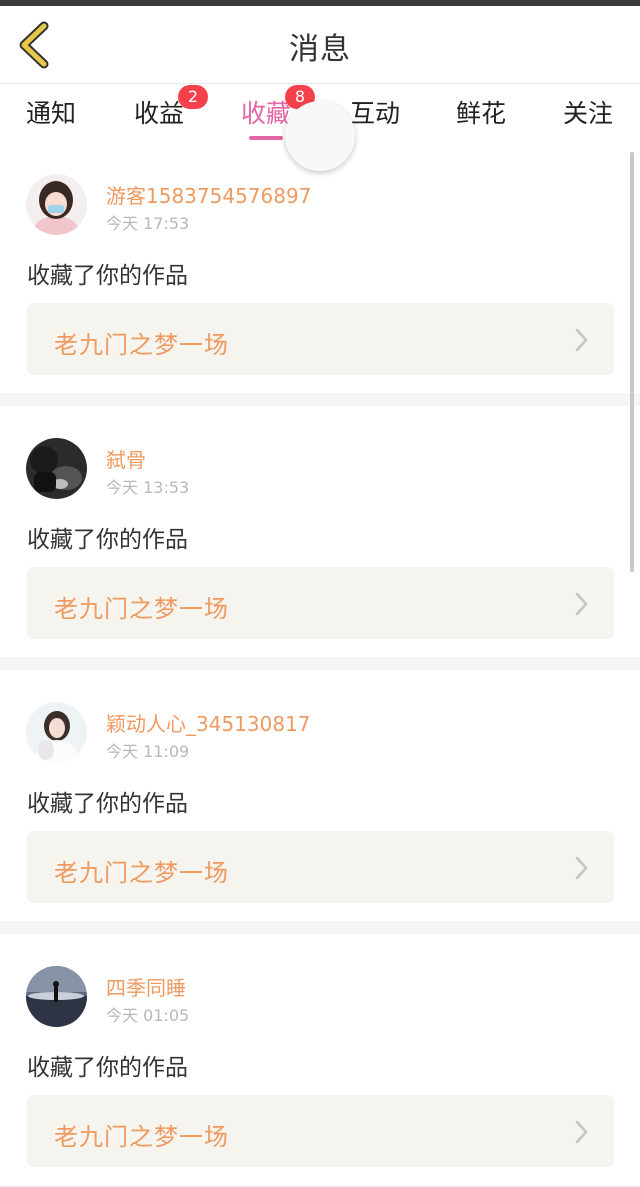 The image size is (640, 1187). I want to click on tab-flowers: 鲜花, so click(481, 112).